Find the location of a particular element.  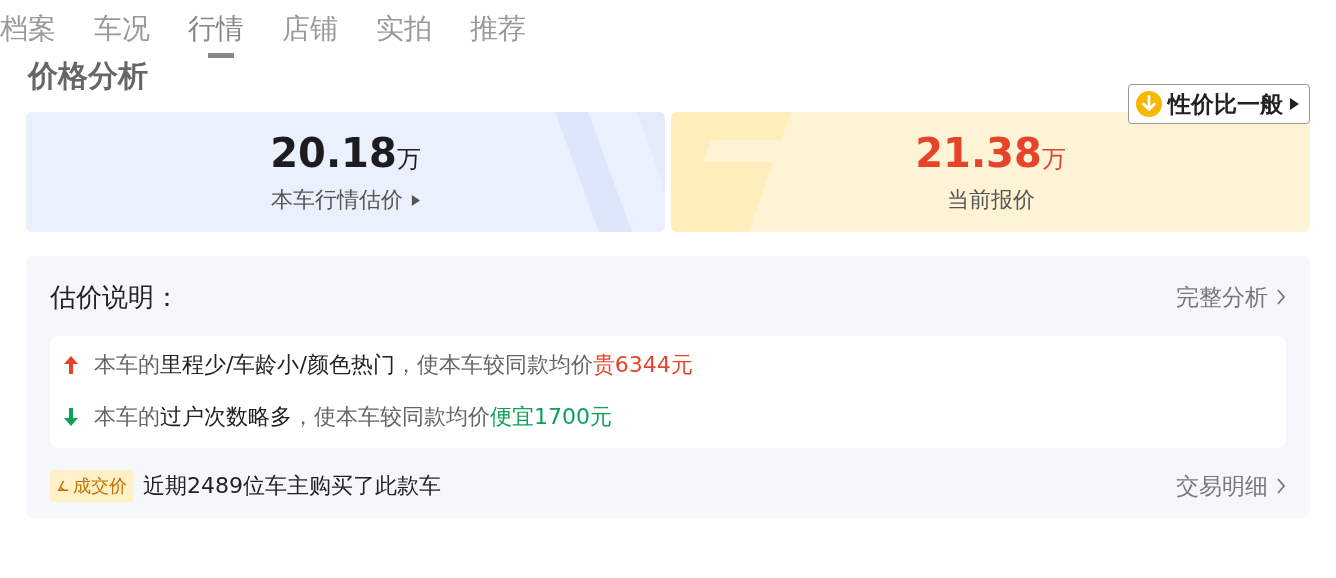

price-value: 20.18万 is located at coordinates (345, 153).